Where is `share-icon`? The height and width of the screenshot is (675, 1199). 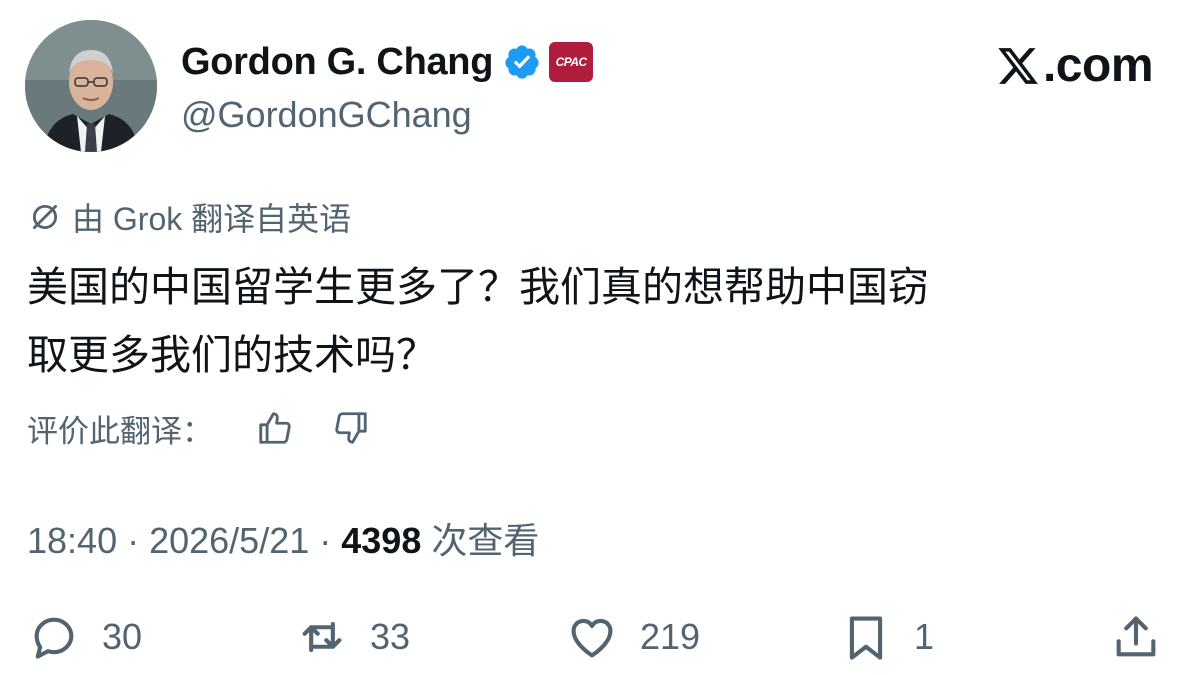
share-icon is located at coordinates (1136, 636).